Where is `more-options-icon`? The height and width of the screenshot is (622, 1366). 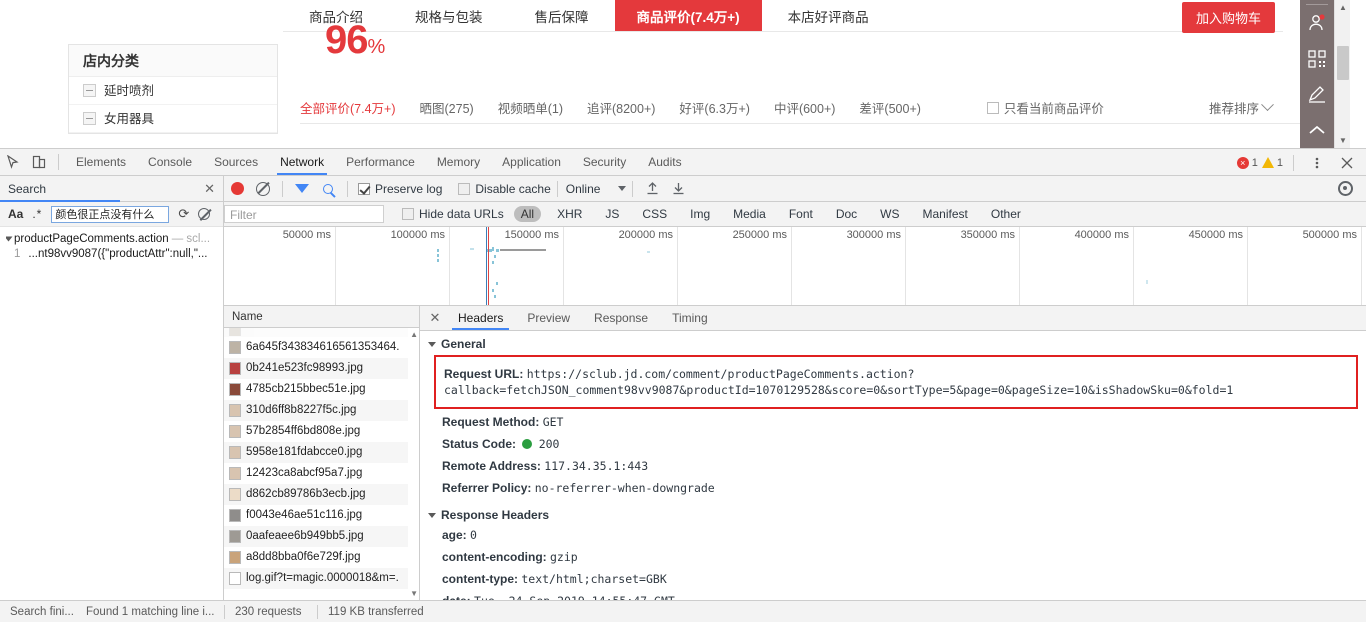
more-options-icon is located at coordinates (1317, 163).